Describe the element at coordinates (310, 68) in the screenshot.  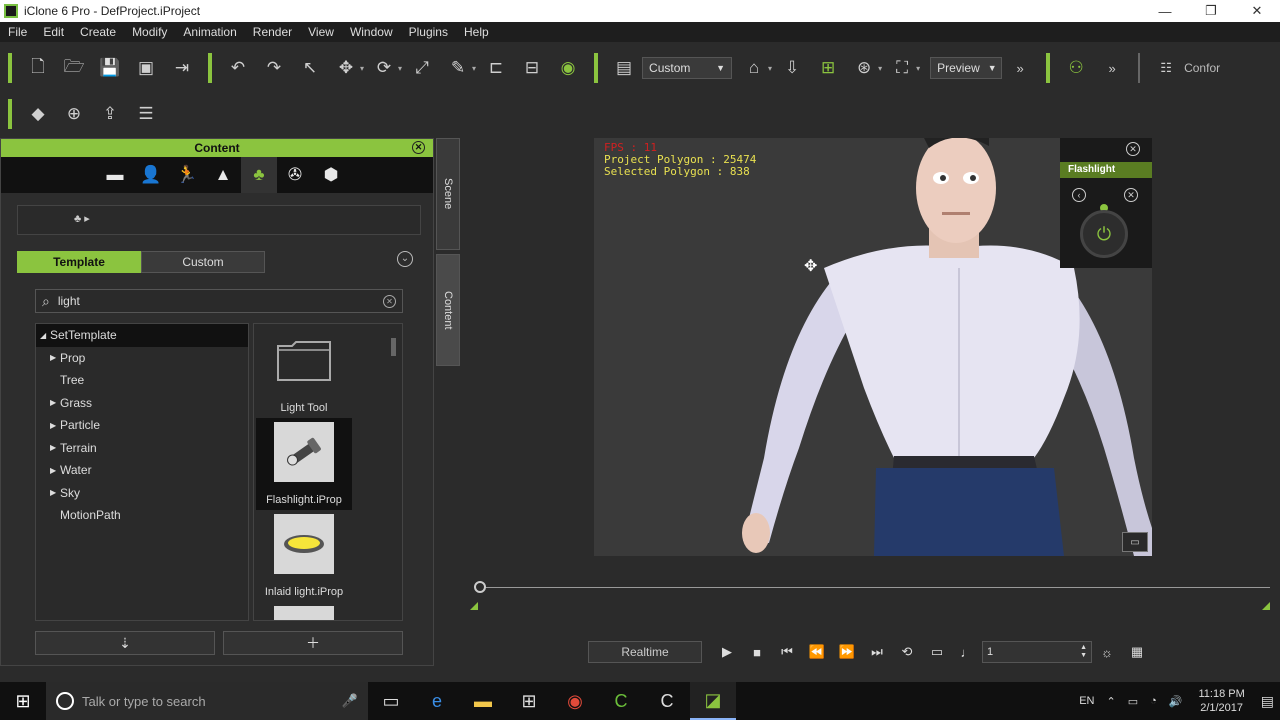
I see `select-arrow-icon: ↖` at that location.